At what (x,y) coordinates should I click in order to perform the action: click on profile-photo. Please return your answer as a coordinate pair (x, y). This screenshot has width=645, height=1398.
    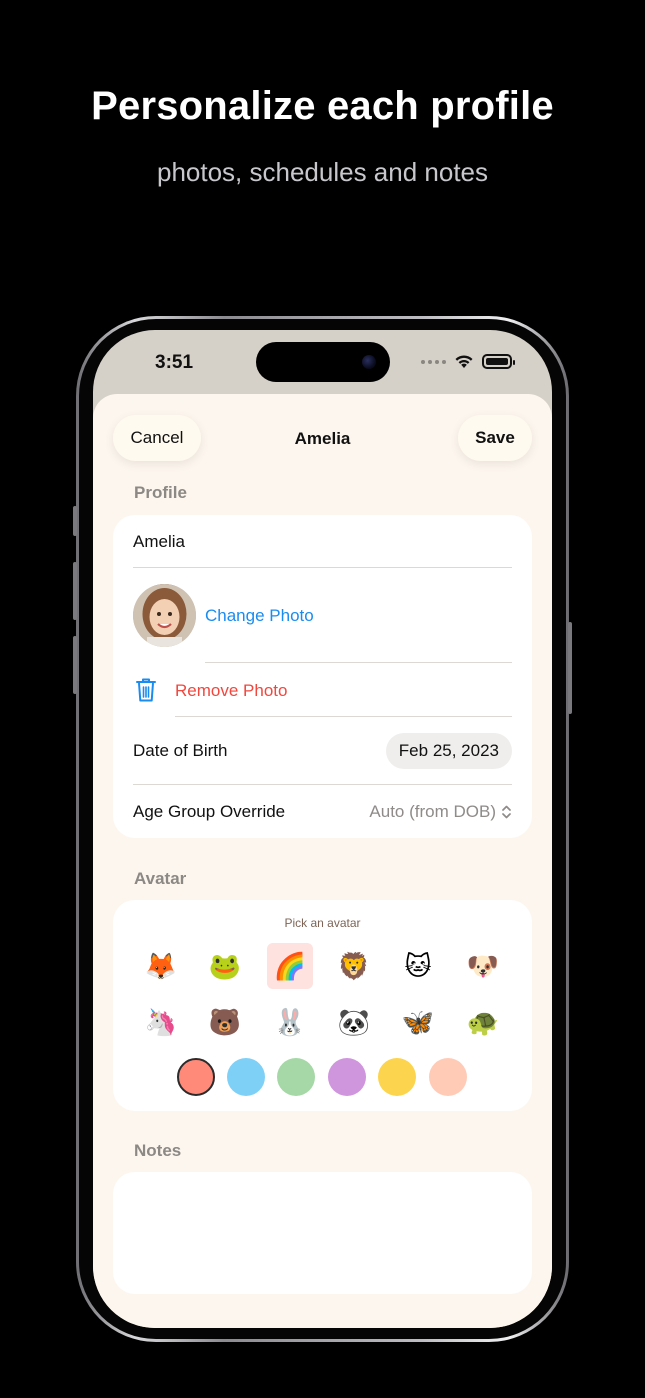
    Looking at the image, I should click on (164, 615).